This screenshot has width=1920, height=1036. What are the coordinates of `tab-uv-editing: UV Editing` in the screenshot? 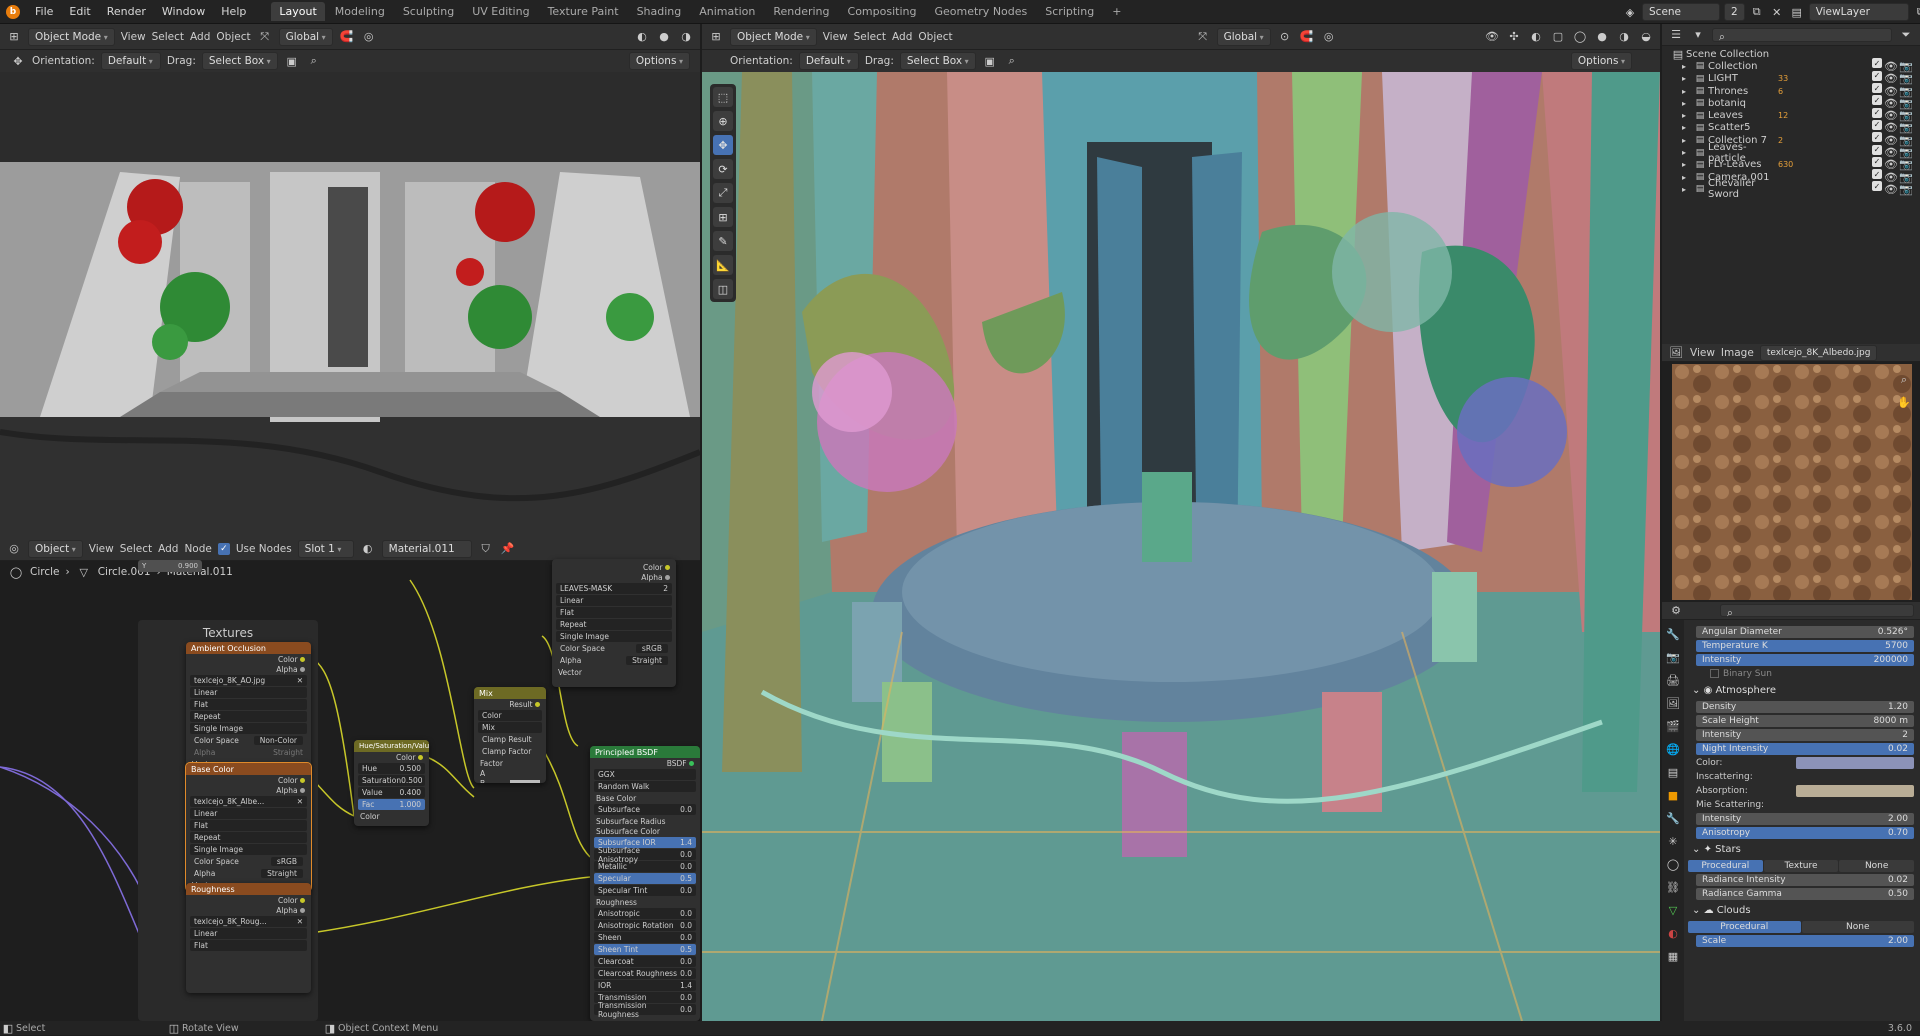 It's located at (500, 11).